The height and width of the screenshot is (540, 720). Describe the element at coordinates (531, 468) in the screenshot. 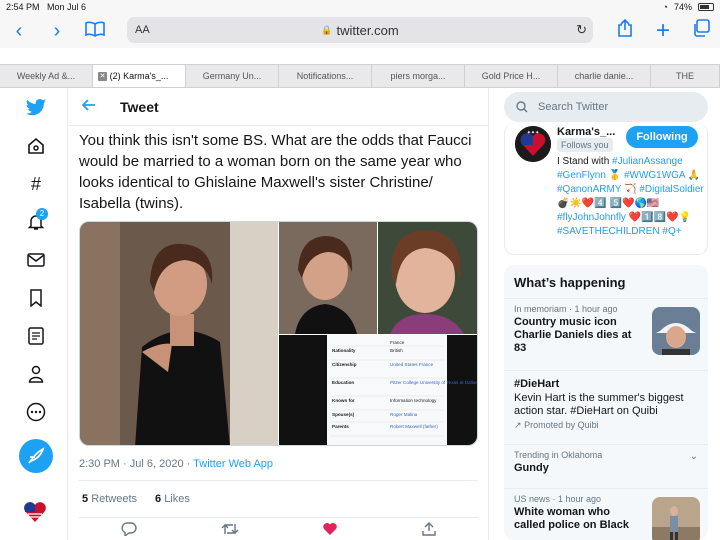

I see `trend-title: Gundy` at that location.